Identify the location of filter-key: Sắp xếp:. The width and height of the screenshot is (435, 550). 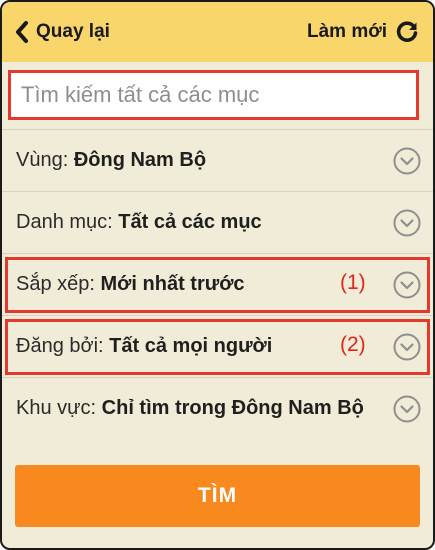
(58, 284).